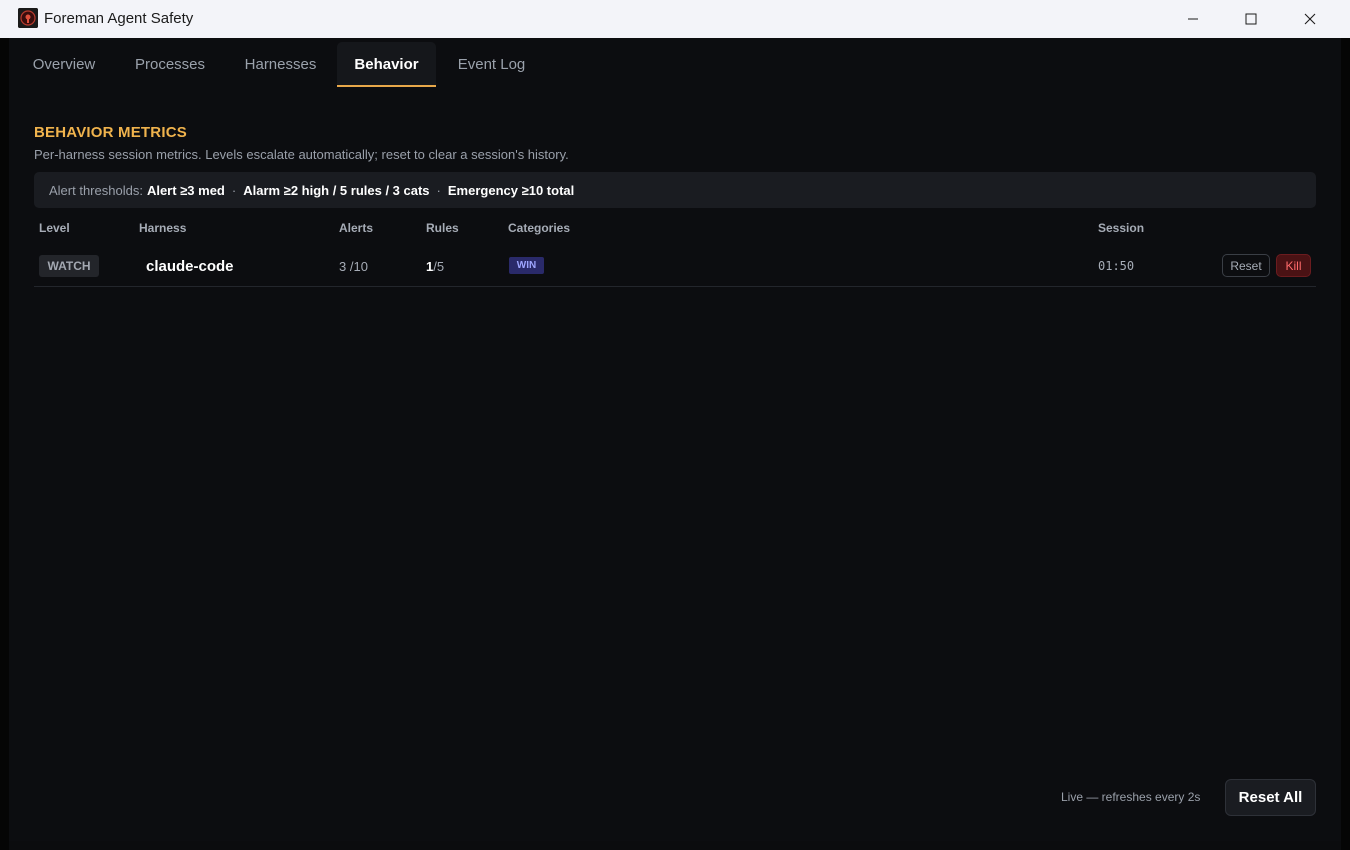 The width and height of the screenshot is (1350, 850). What do you see at coordinates (439, 266) in the screenshot?
I see `rules-total: /5` at bounding box center [439, 266].